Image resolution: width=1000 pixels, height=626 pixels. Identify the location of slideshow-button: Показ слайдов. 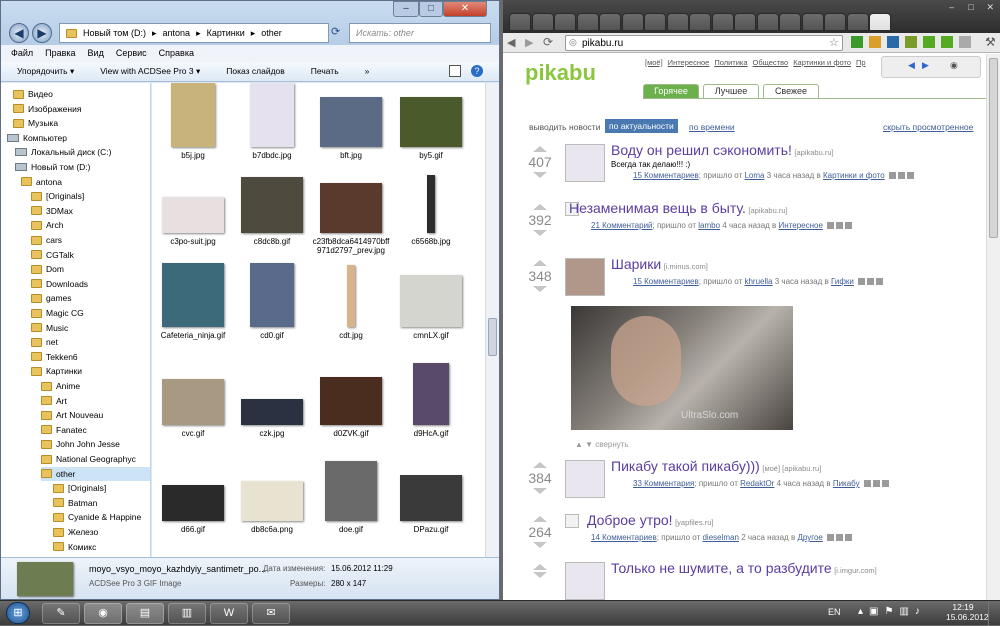
(255, 71).